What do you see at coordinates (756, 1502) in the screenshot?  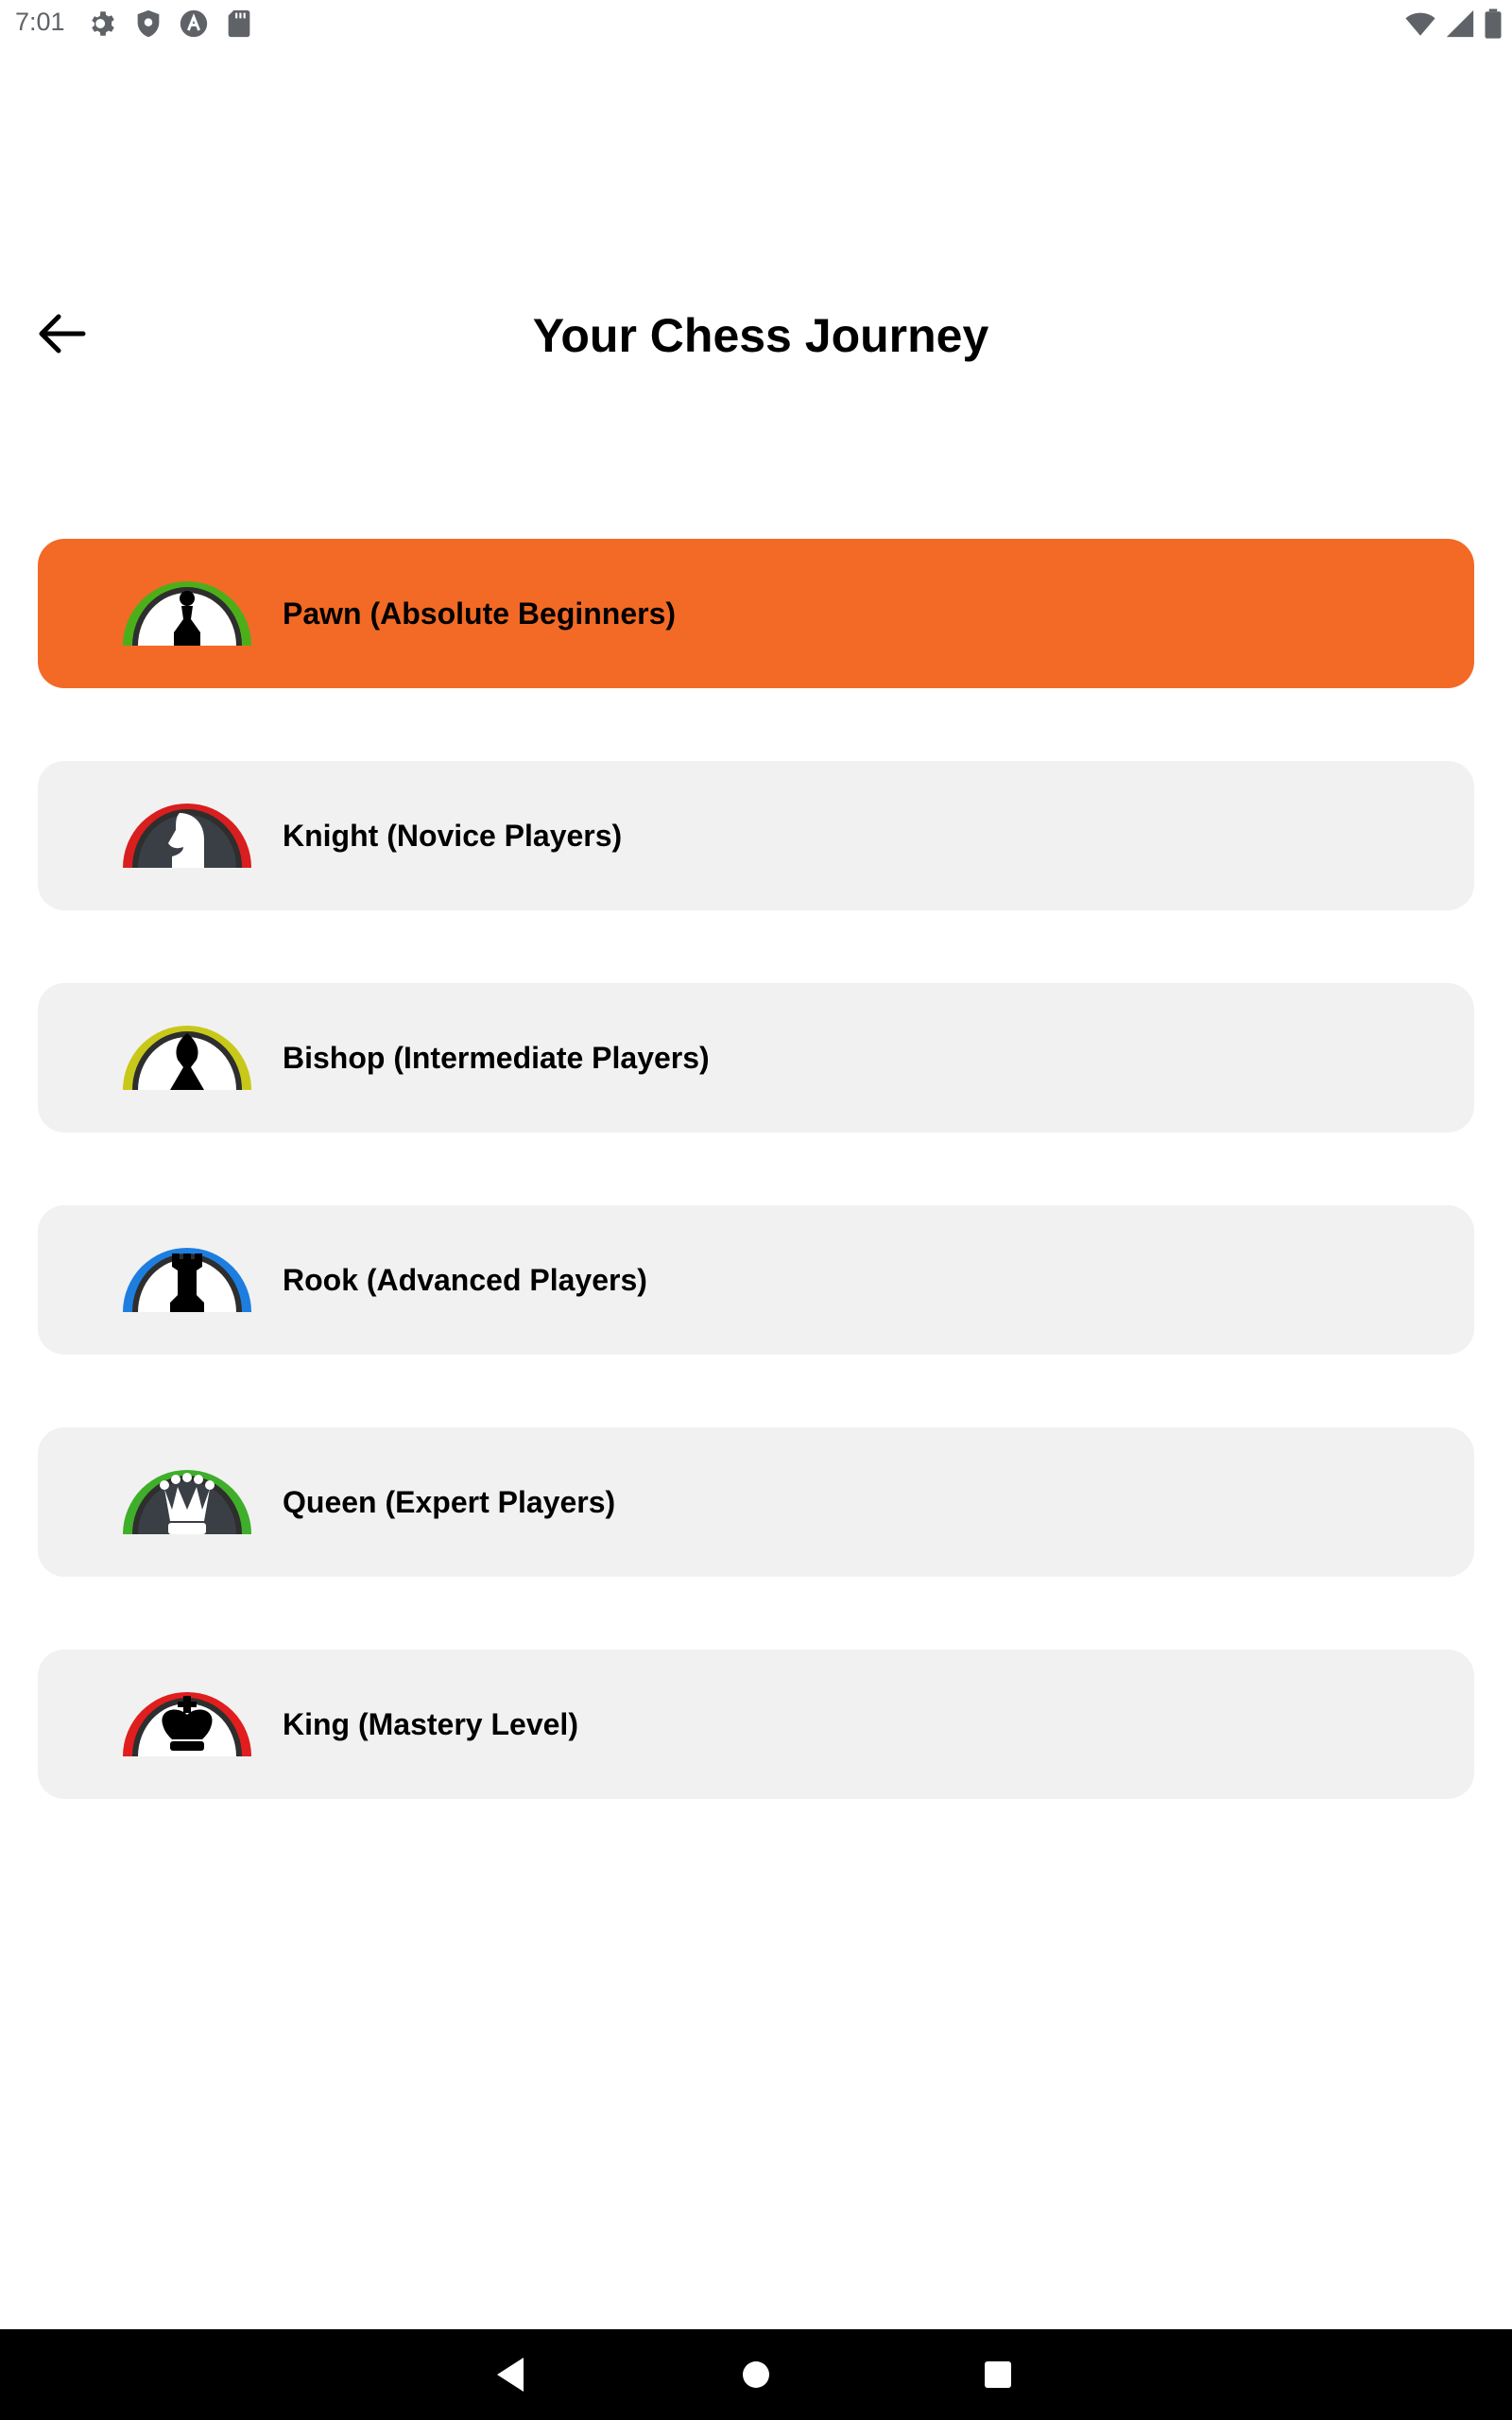 I see `level-item-queen: Queen (Expert Players)` at bounding box center [756, 1502].